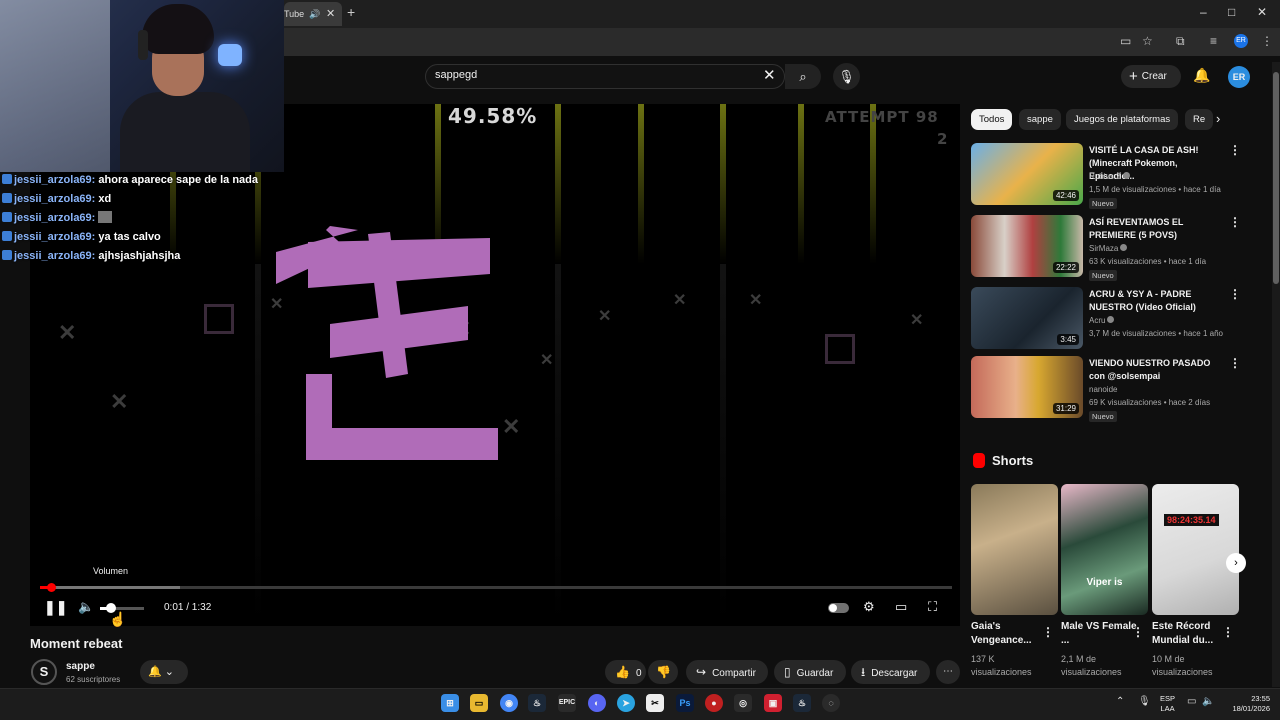  Describe the element at coordinates (838, 608) in the screenshot. I see `autoplay-toggle` at that location.